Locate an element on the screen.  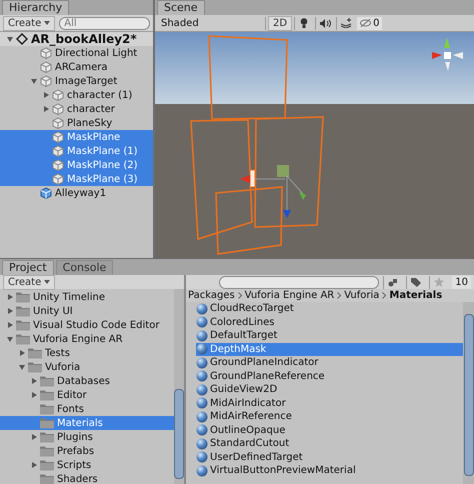
scene-tab: Scene is located at coordinates (181, 7).